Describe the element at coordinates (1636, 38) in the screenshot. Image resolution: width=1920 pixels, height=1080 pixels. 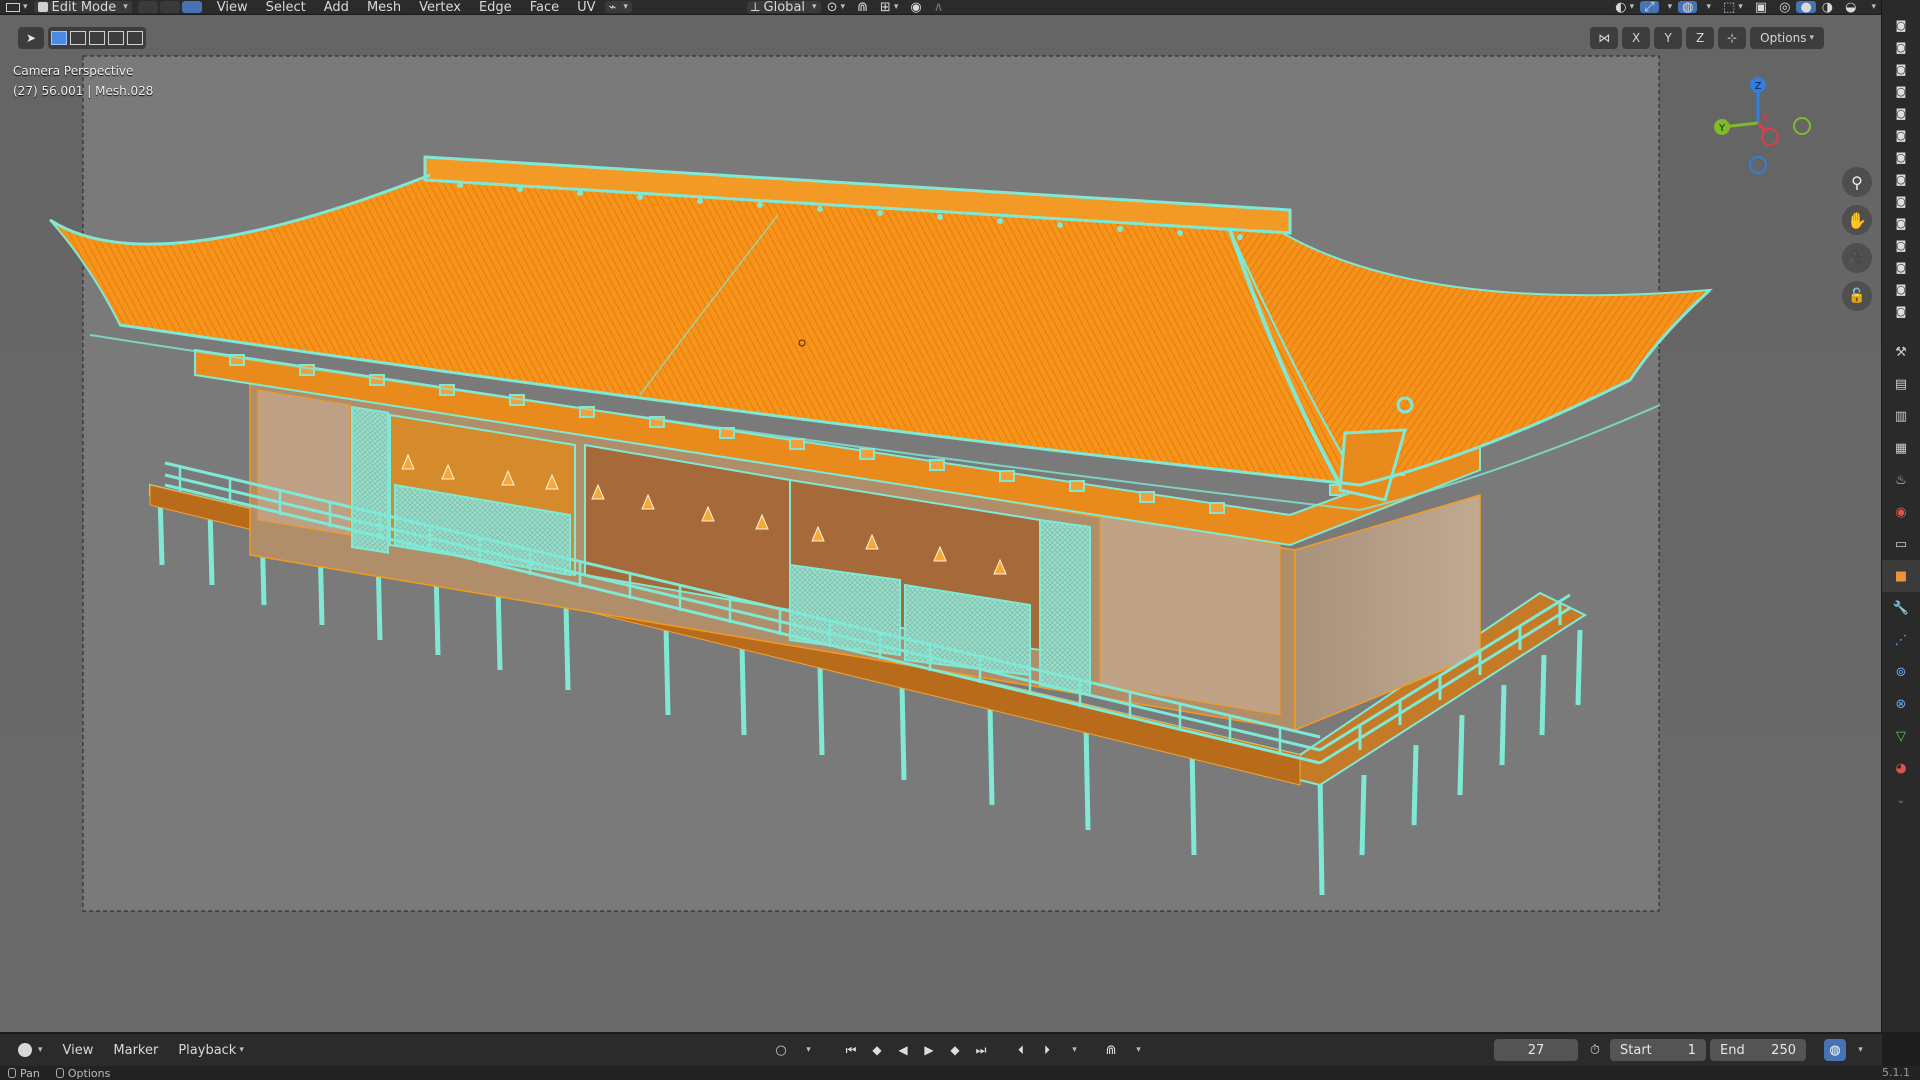
I see `mirror-x-toggle: X` at that location.